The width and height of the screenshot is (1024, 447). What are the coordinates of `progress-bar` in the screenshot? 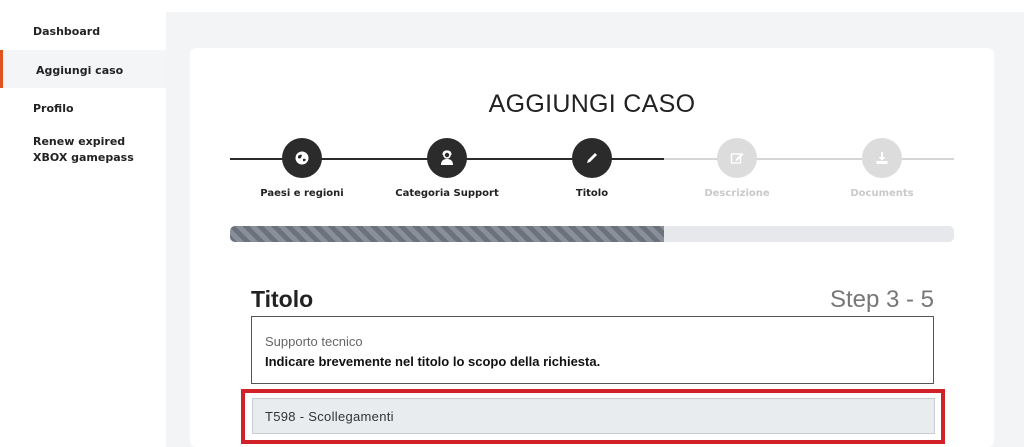 It's located at (592, 234).